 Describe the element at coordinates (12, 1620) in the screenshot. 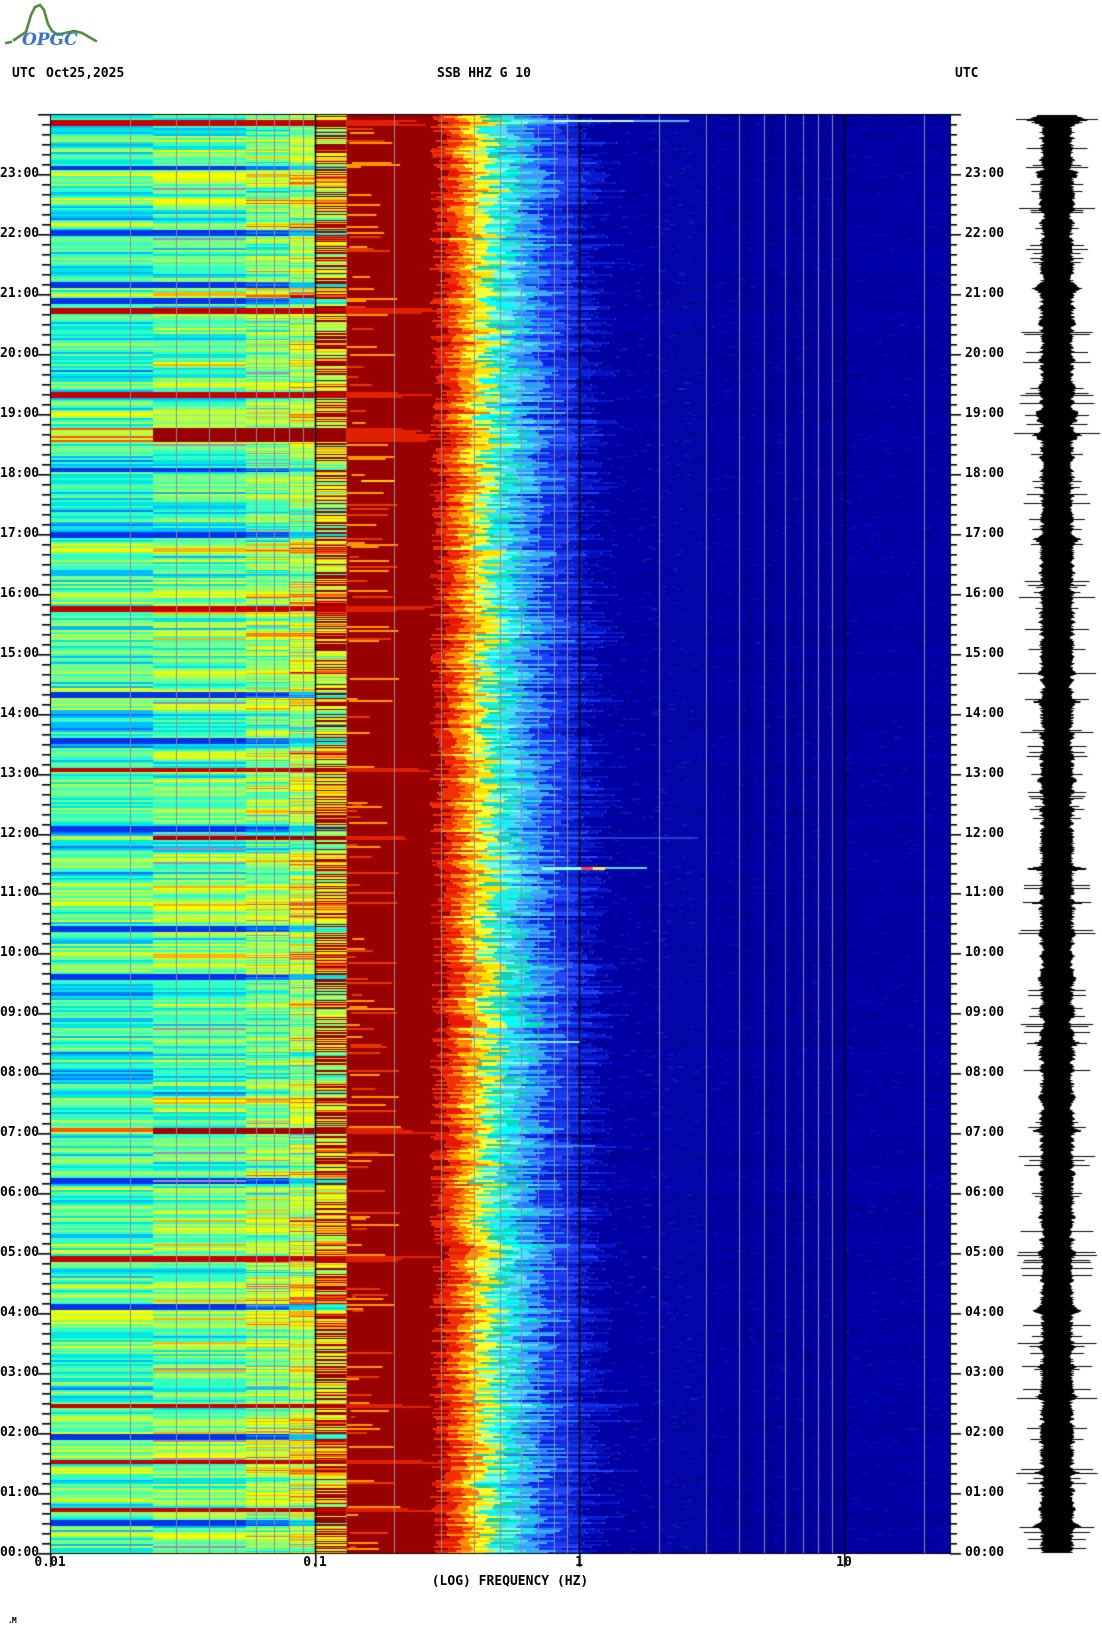

I see `corner-mark: .M` at that location.